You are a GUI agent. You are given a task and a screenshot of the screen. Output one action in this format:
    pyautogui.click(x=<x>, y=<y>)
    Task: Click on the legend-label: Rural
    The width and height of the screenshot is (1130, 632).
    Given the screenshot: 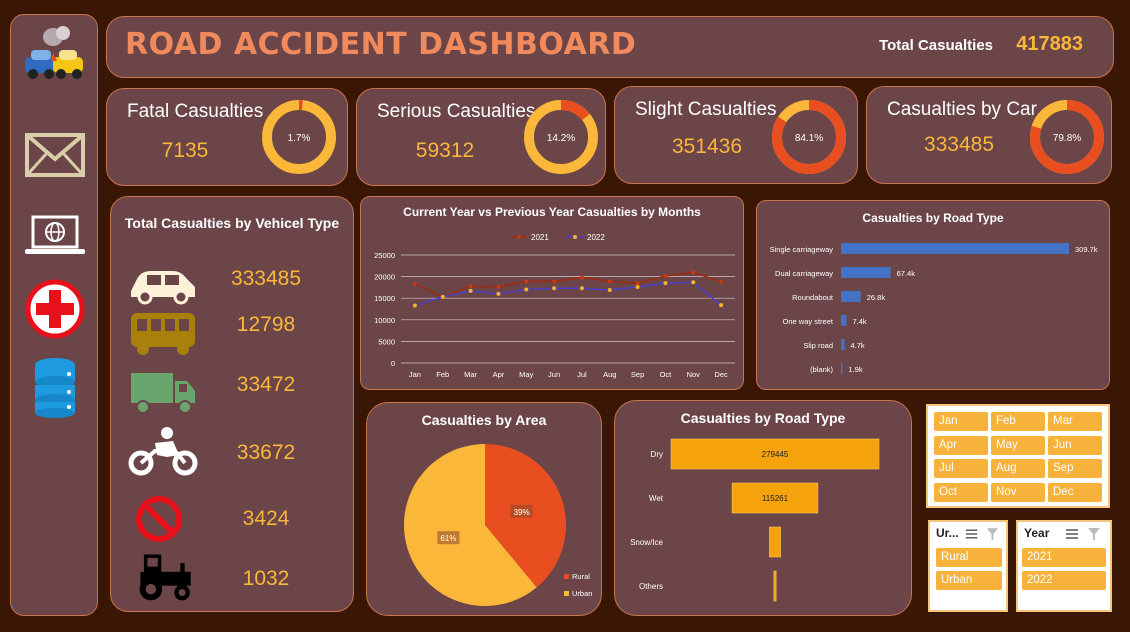 What is the action you would take?
    pyautogui.click(x=581, y=576)
    